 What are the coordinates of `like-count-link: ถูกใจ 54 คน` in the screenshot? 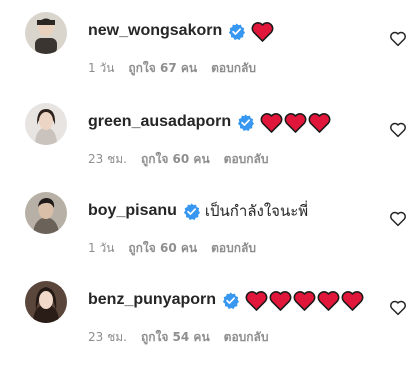 It's located at (175, 337).